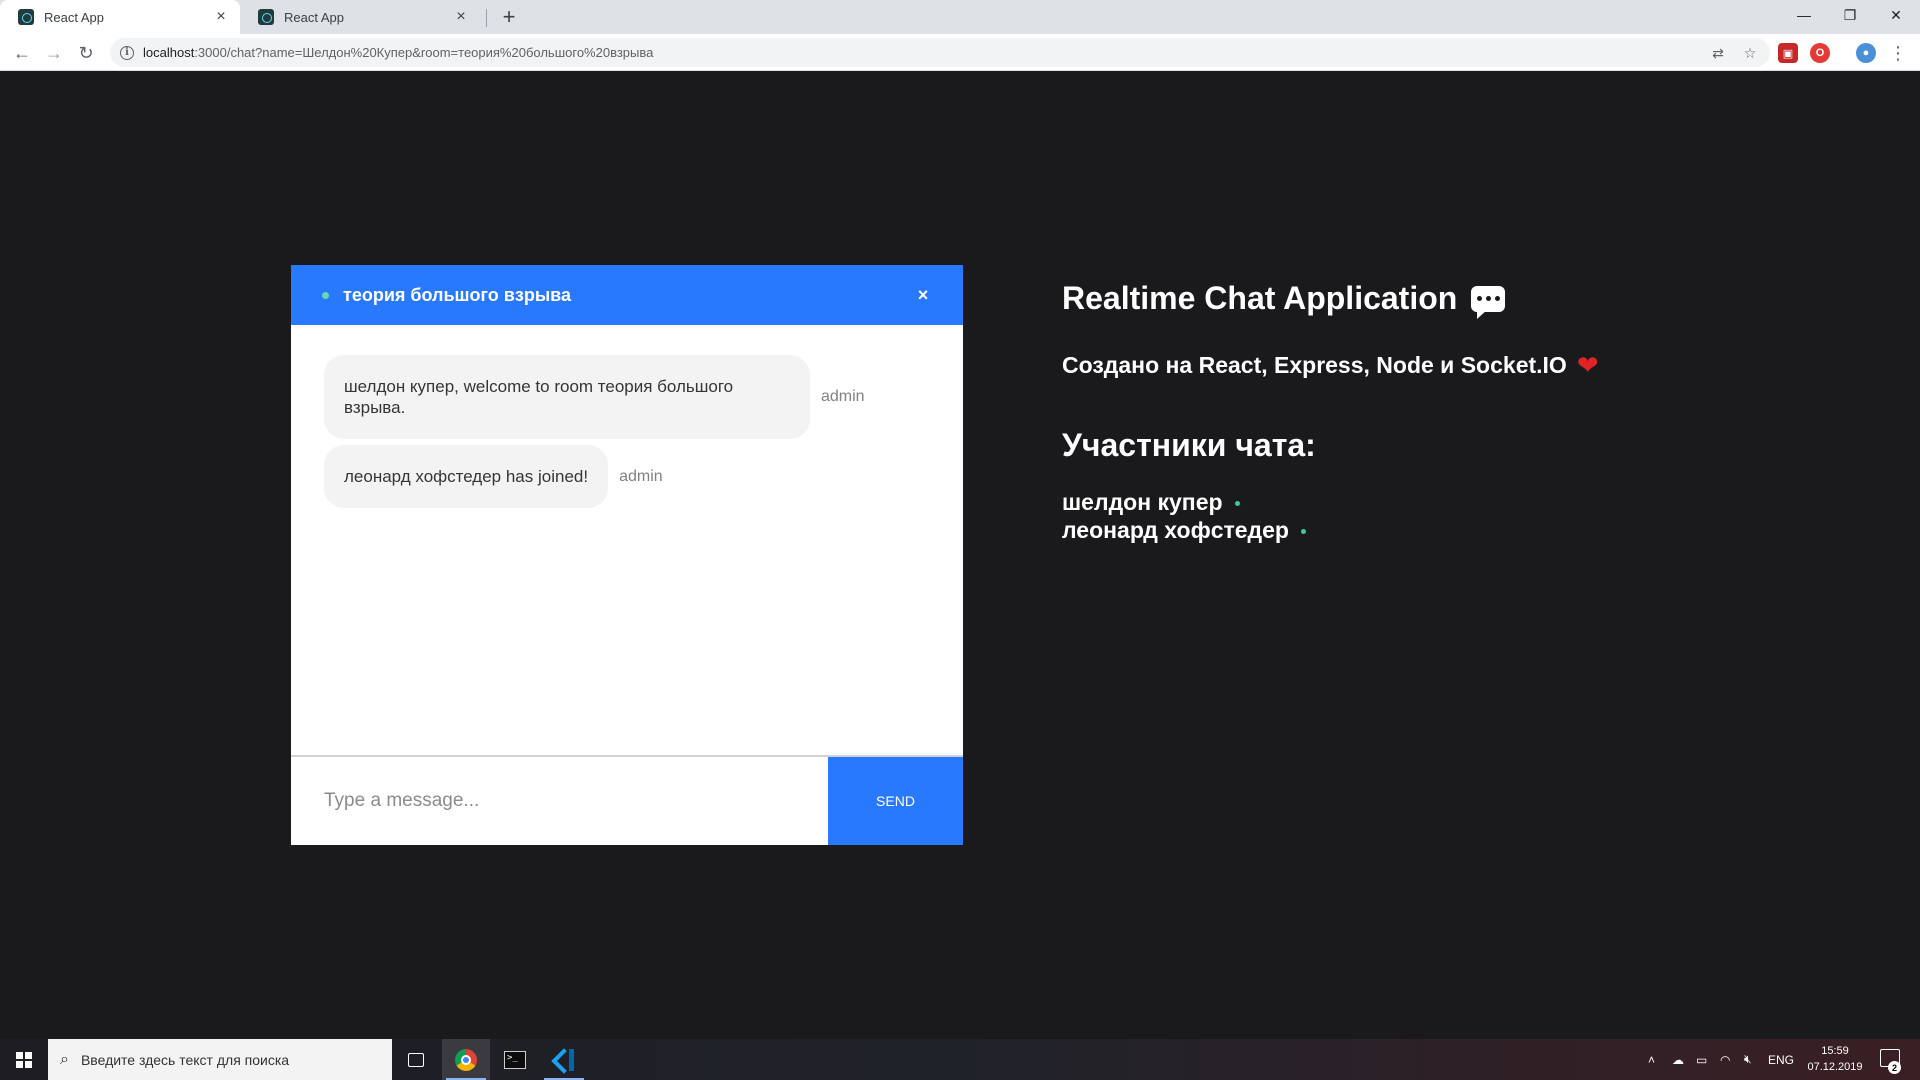  I want to click on room-name: теория большого взрыва, so click(457, 294).